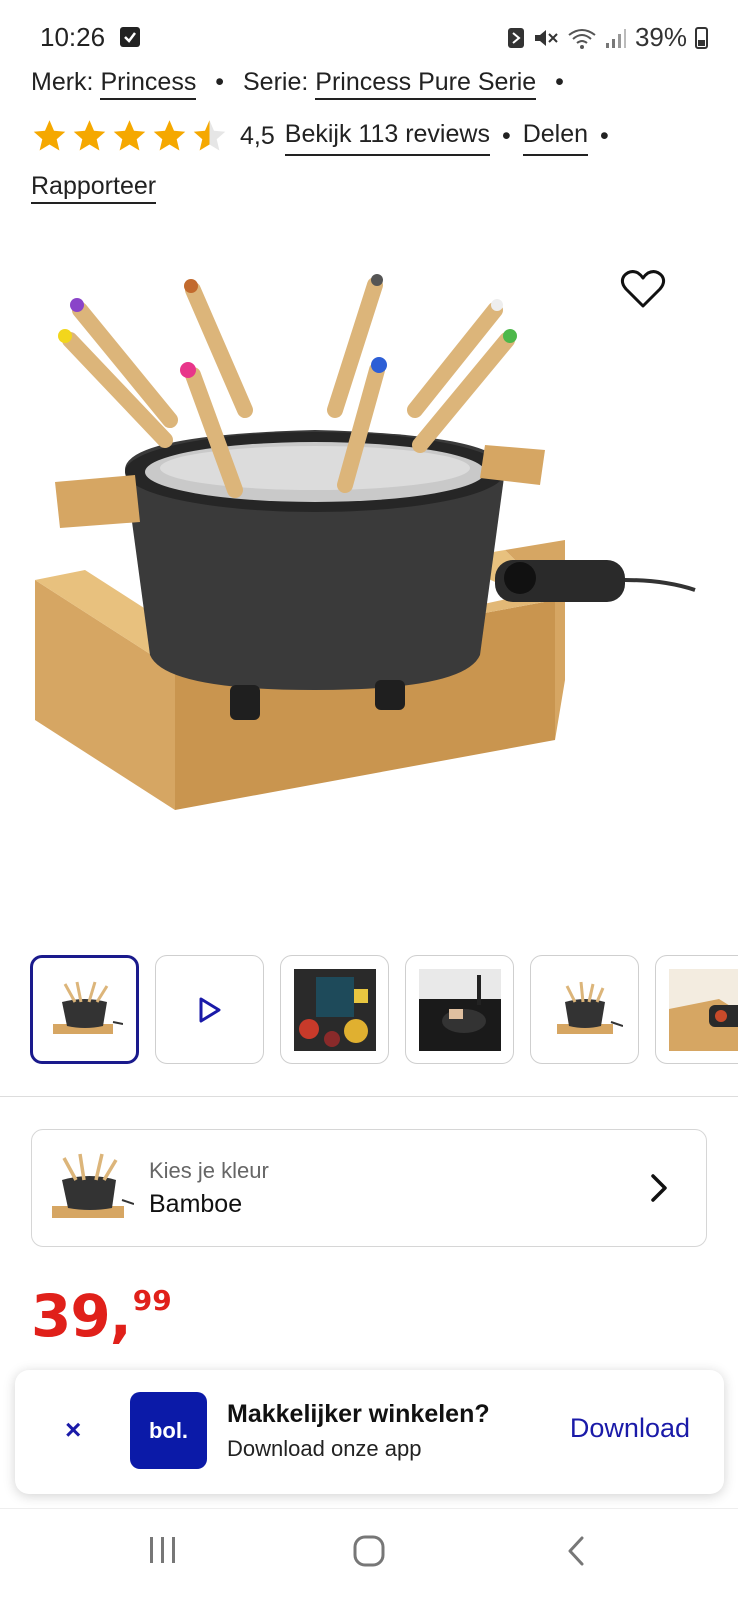  I want to click on status-icons: 39%, so click(607, 37).